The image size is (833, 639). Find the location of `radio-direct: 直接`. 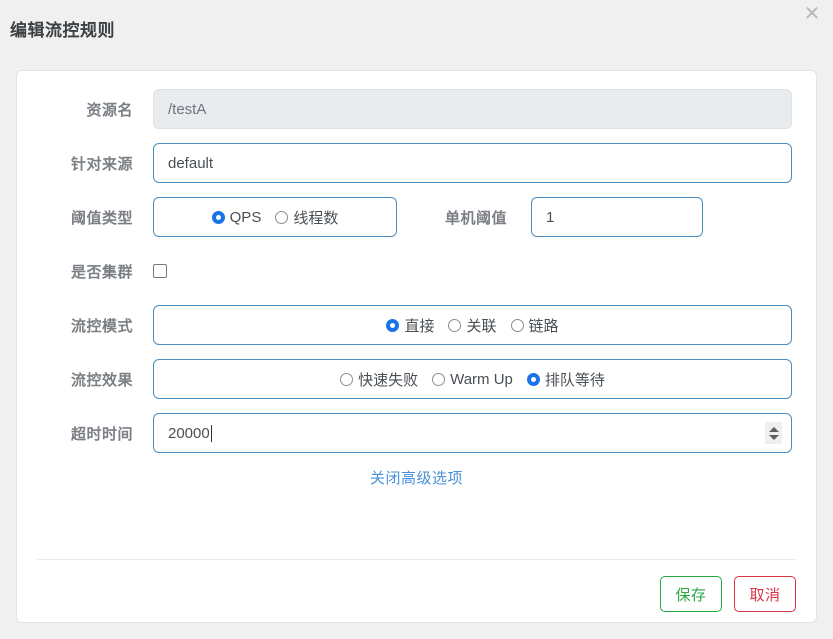

radio-direct: 直接 is located at coordinates (410, 325).